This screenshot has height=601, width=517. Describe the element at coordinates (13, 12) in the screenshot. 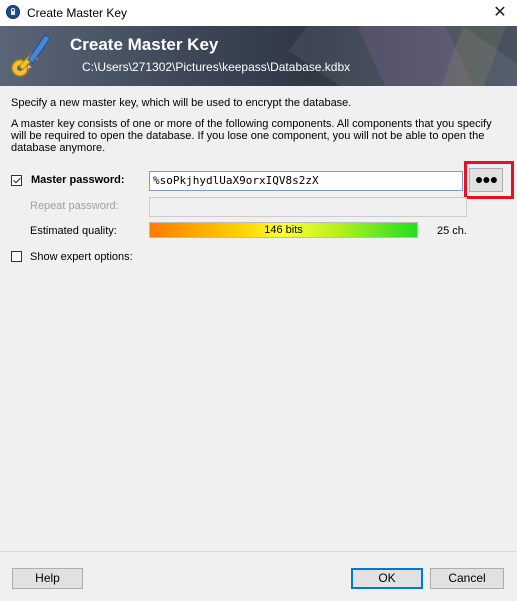

I see `keepass-lock-icon` at that location.